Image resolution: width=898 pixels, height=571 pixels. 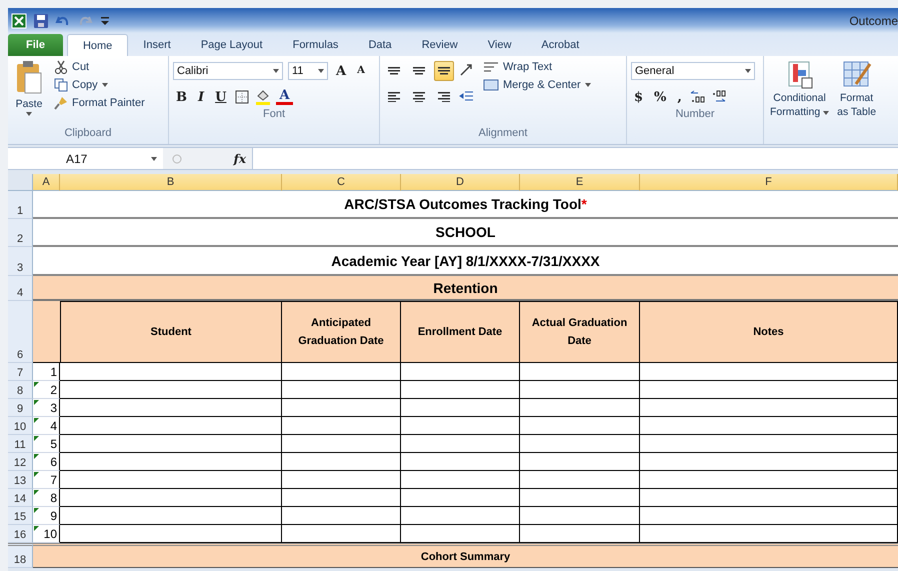 I want to click on column-header: A, so click(x=46, y=182).